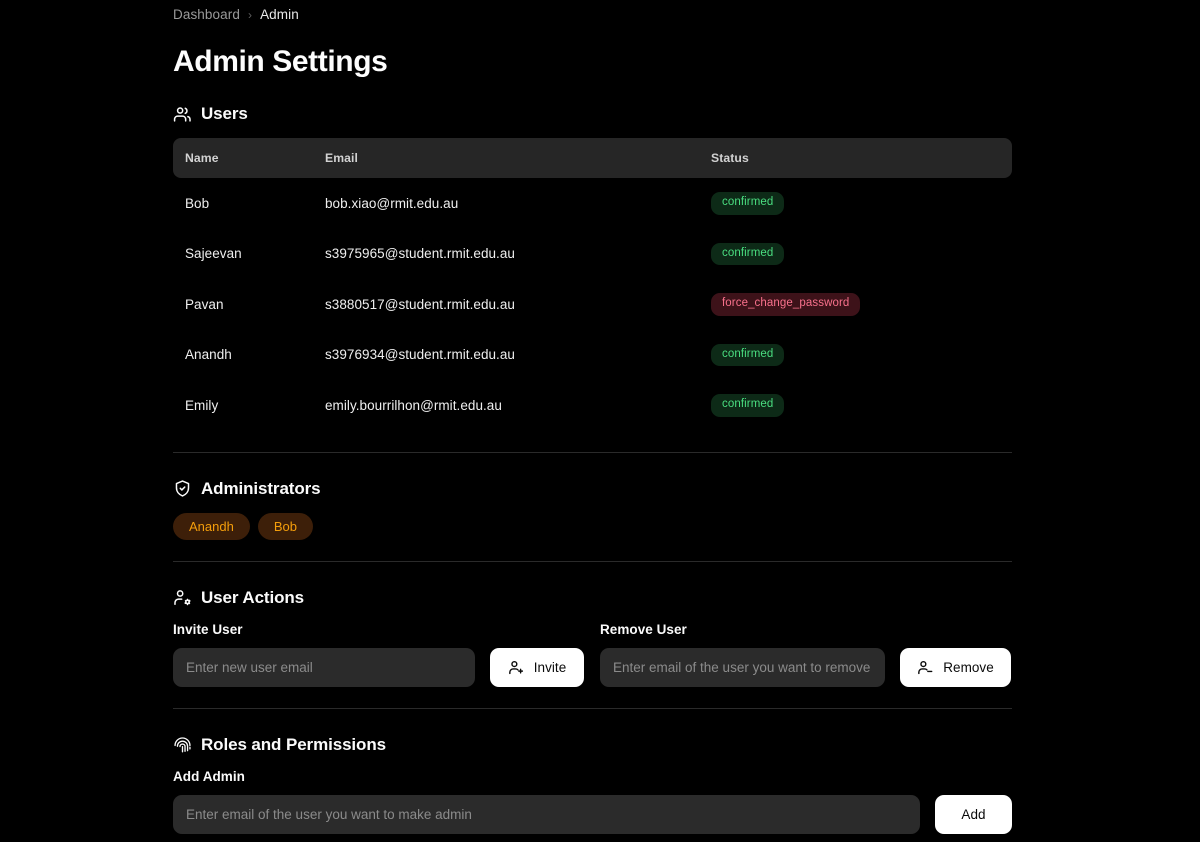 The height and width of the screenshot is (842, 1200). Describe the element at coordinates (280, 61) in the screenshot. I see `page-title: Admin Settings` at that location.